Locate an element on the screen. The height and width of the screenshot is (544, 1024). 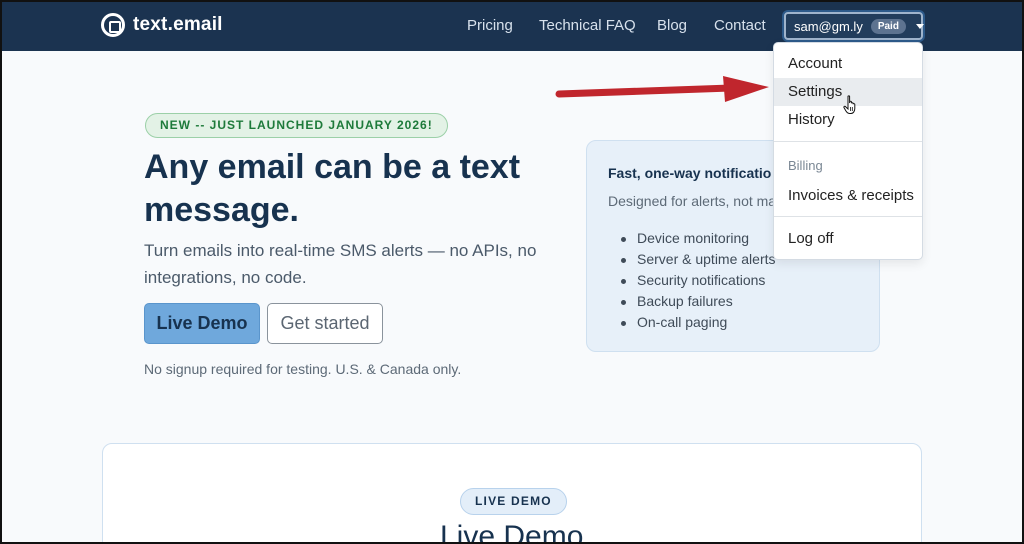
menu-item-log-off: Log off is located at coordinates (848, 239).